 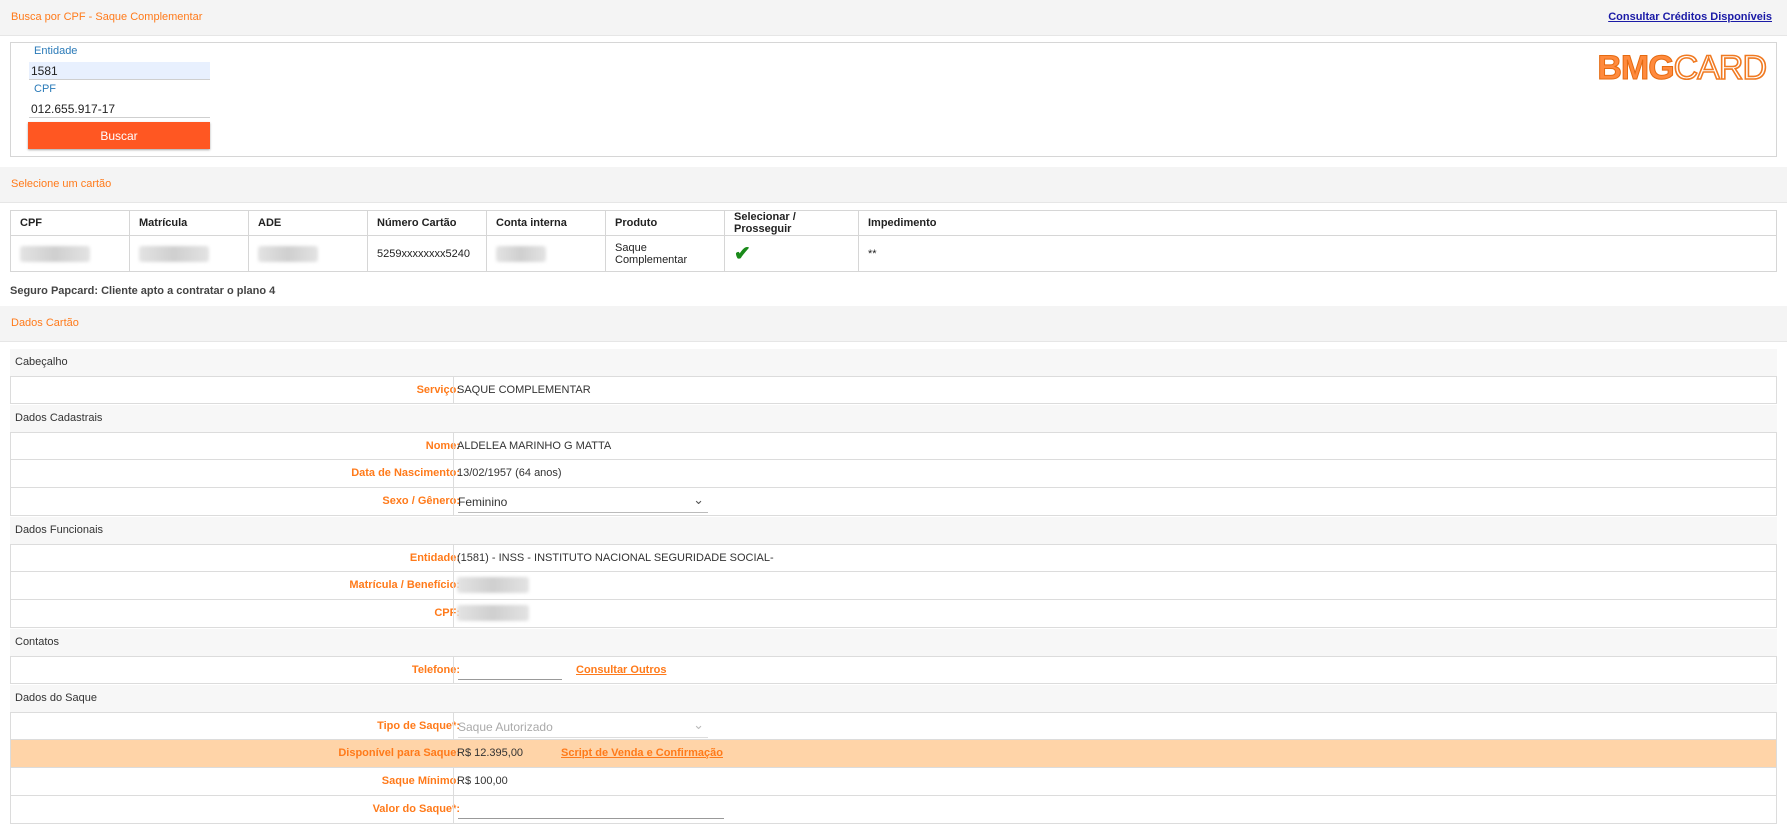 What do you see at coordinates (1720, 68) in the screenshot?
I see `logo-card-text: CARD` at bounding box center [1720, 68].